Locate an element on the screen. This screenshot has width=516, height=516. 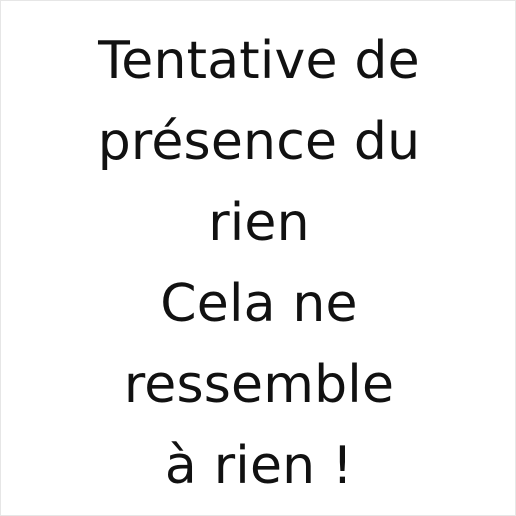
text-line-2: présence du is located at coordinates (259, 142).